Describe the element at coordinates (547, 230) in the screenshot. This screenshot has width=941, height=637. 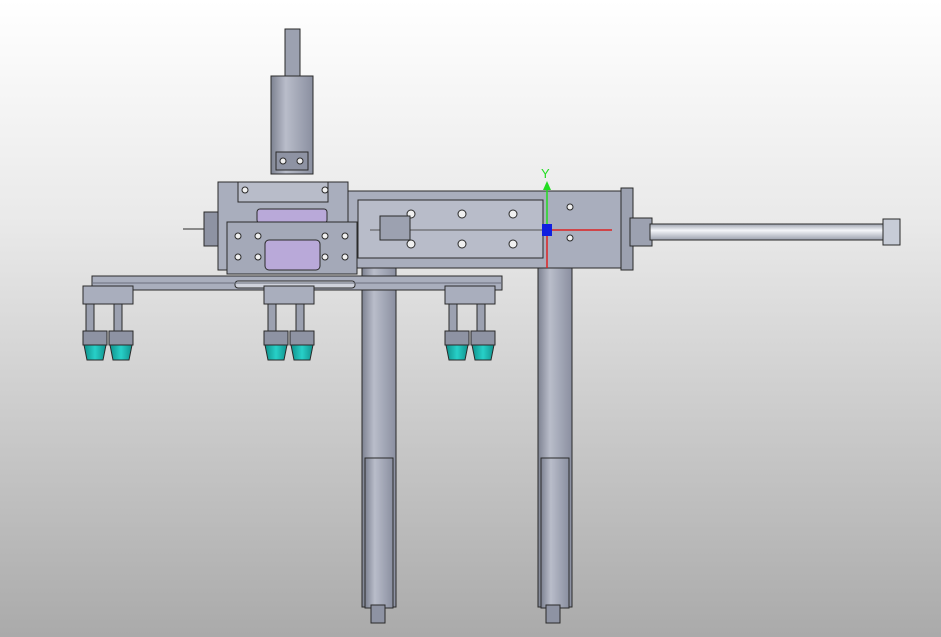
I see `origin-marker` at that location.